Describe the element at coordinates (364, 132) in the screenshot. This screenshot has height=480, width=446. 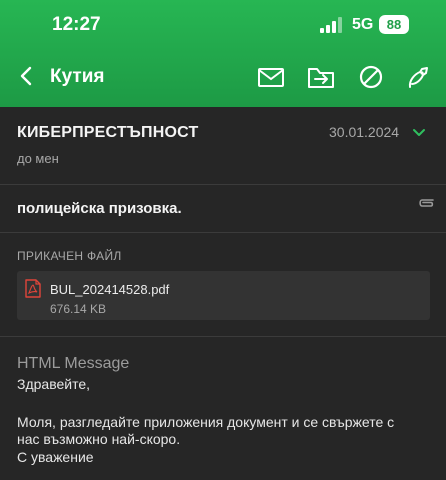
I see `email-date: 30.01.2024` at that location.